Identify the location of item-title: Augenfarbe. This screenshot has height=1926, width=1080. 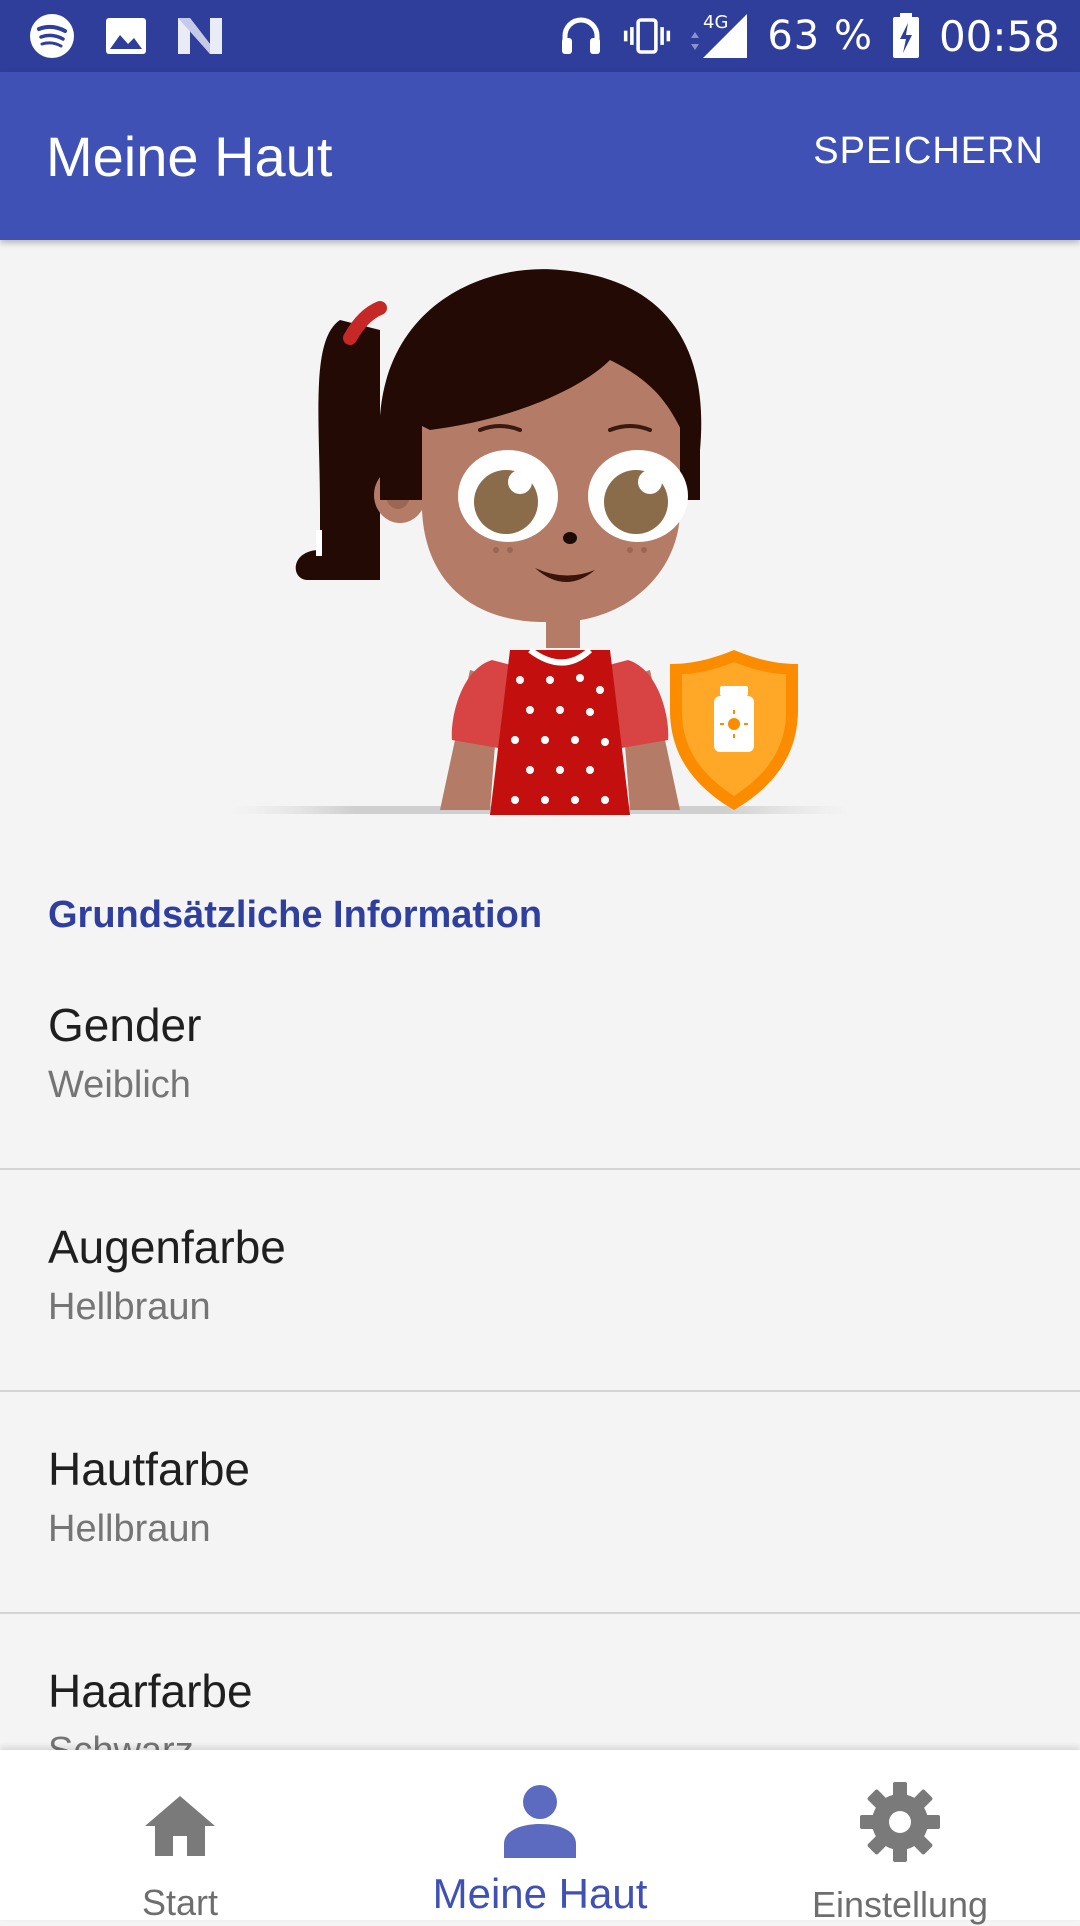
(167, 1247).